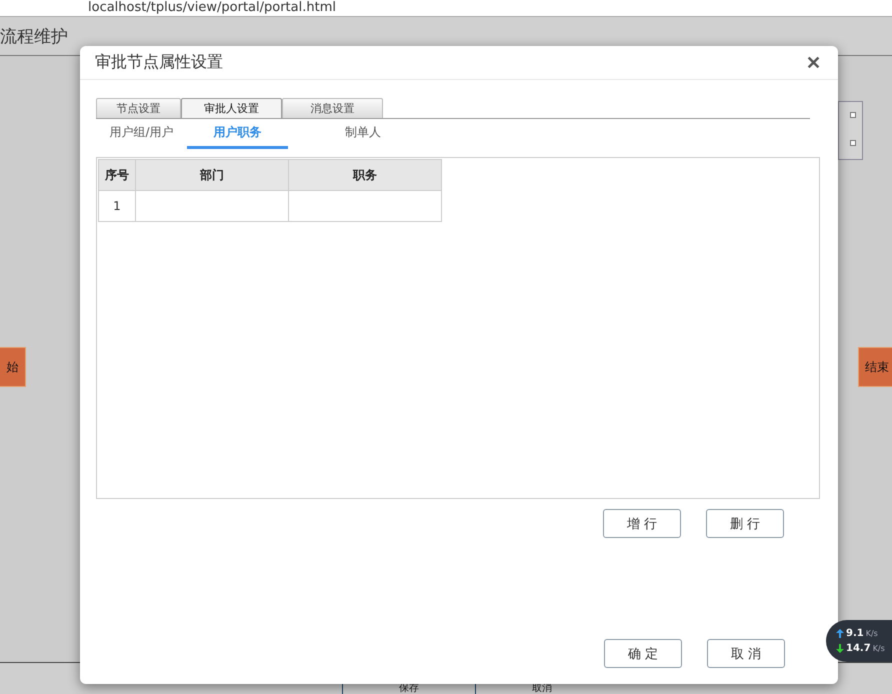 Image resolution: width=892 pixels, height=694 pixels. I want to click on table-cell: 1, so click(117, 206).